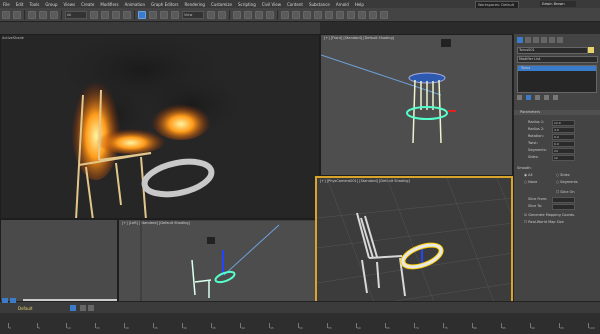  I want to click on unlink-icon, so click(43, 14).